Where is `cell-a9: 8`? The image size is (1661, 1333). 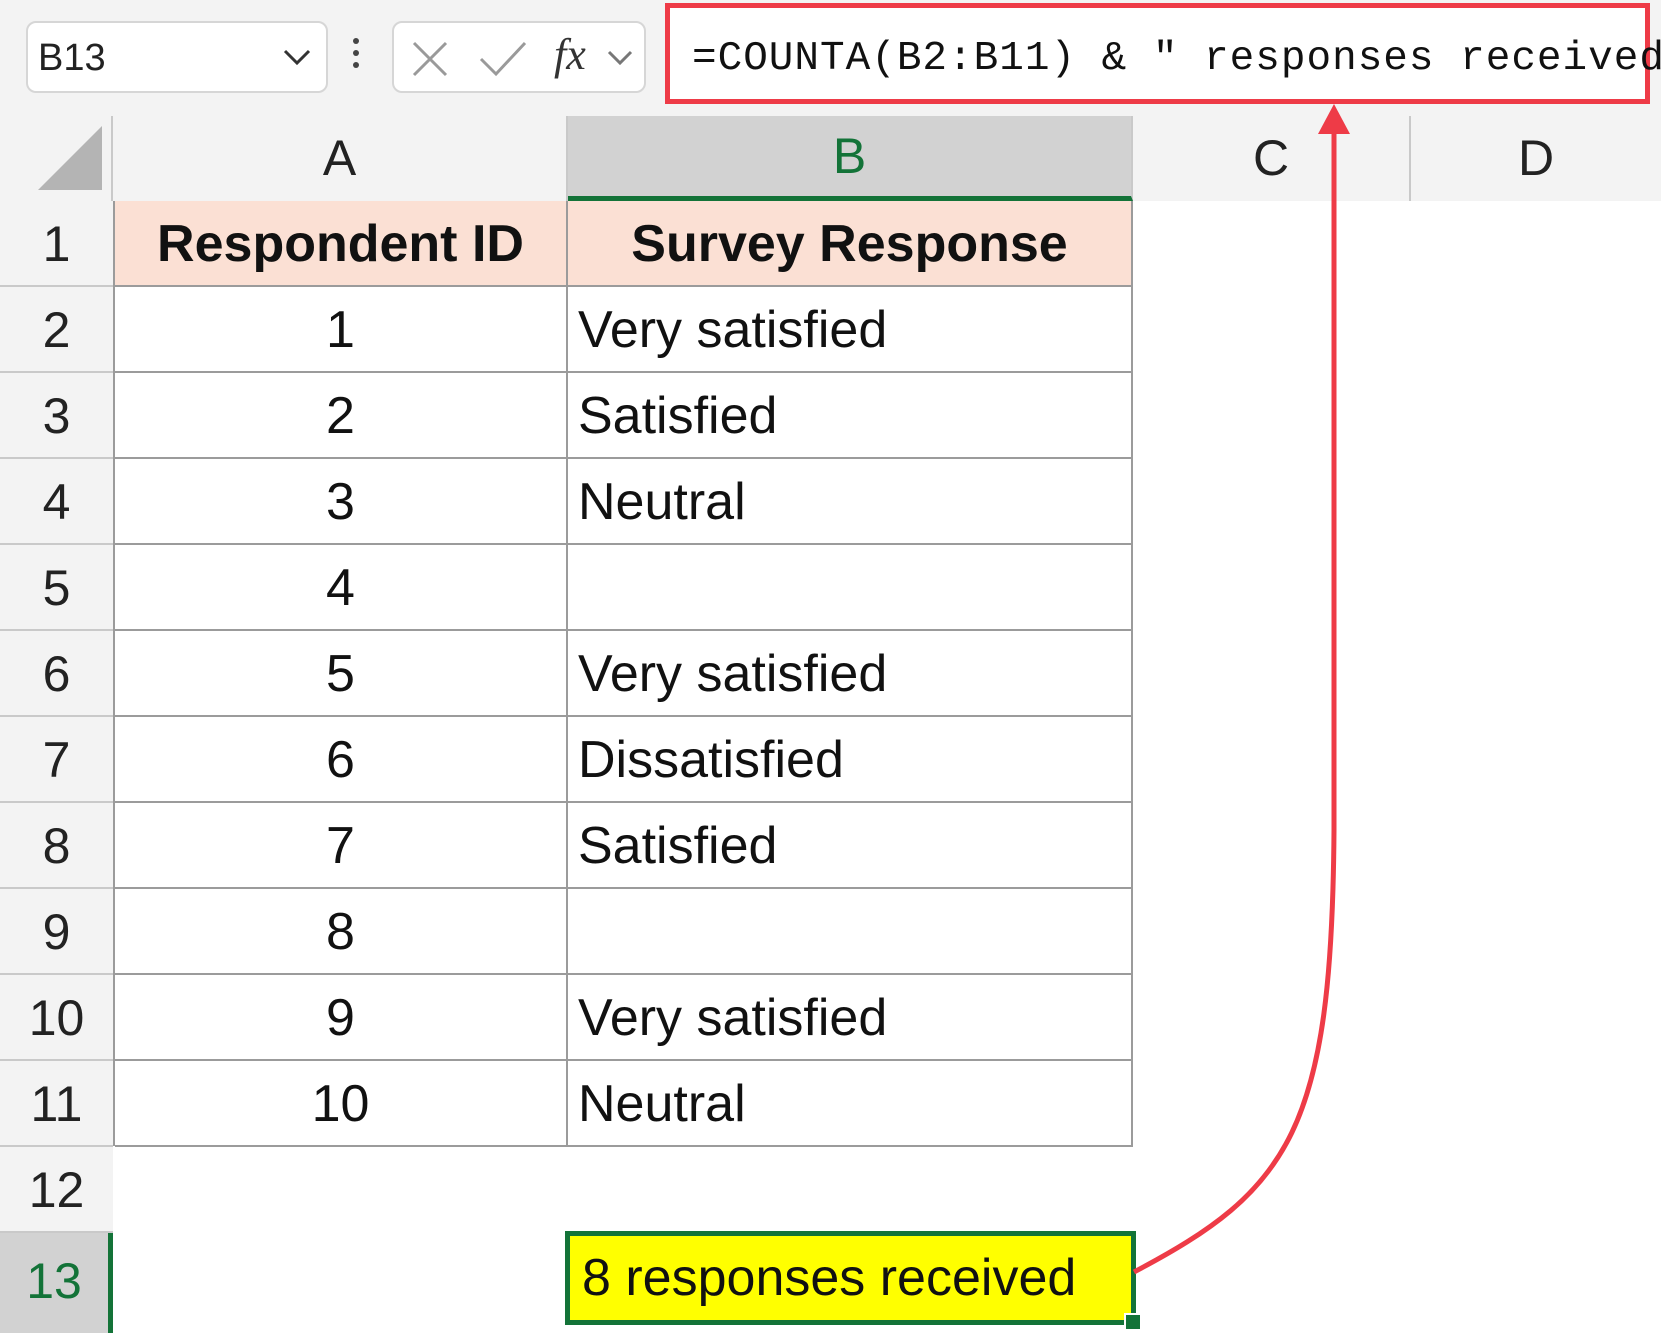 cell-a9: 8 is located at coordinates (341, 932).